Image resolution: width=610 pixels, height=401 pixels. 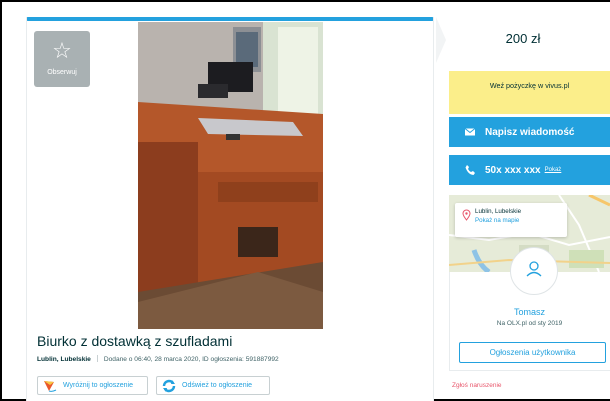 I want to click on phone-button: 50x xxx xxx Pokaż, so click(x=529, y=170).